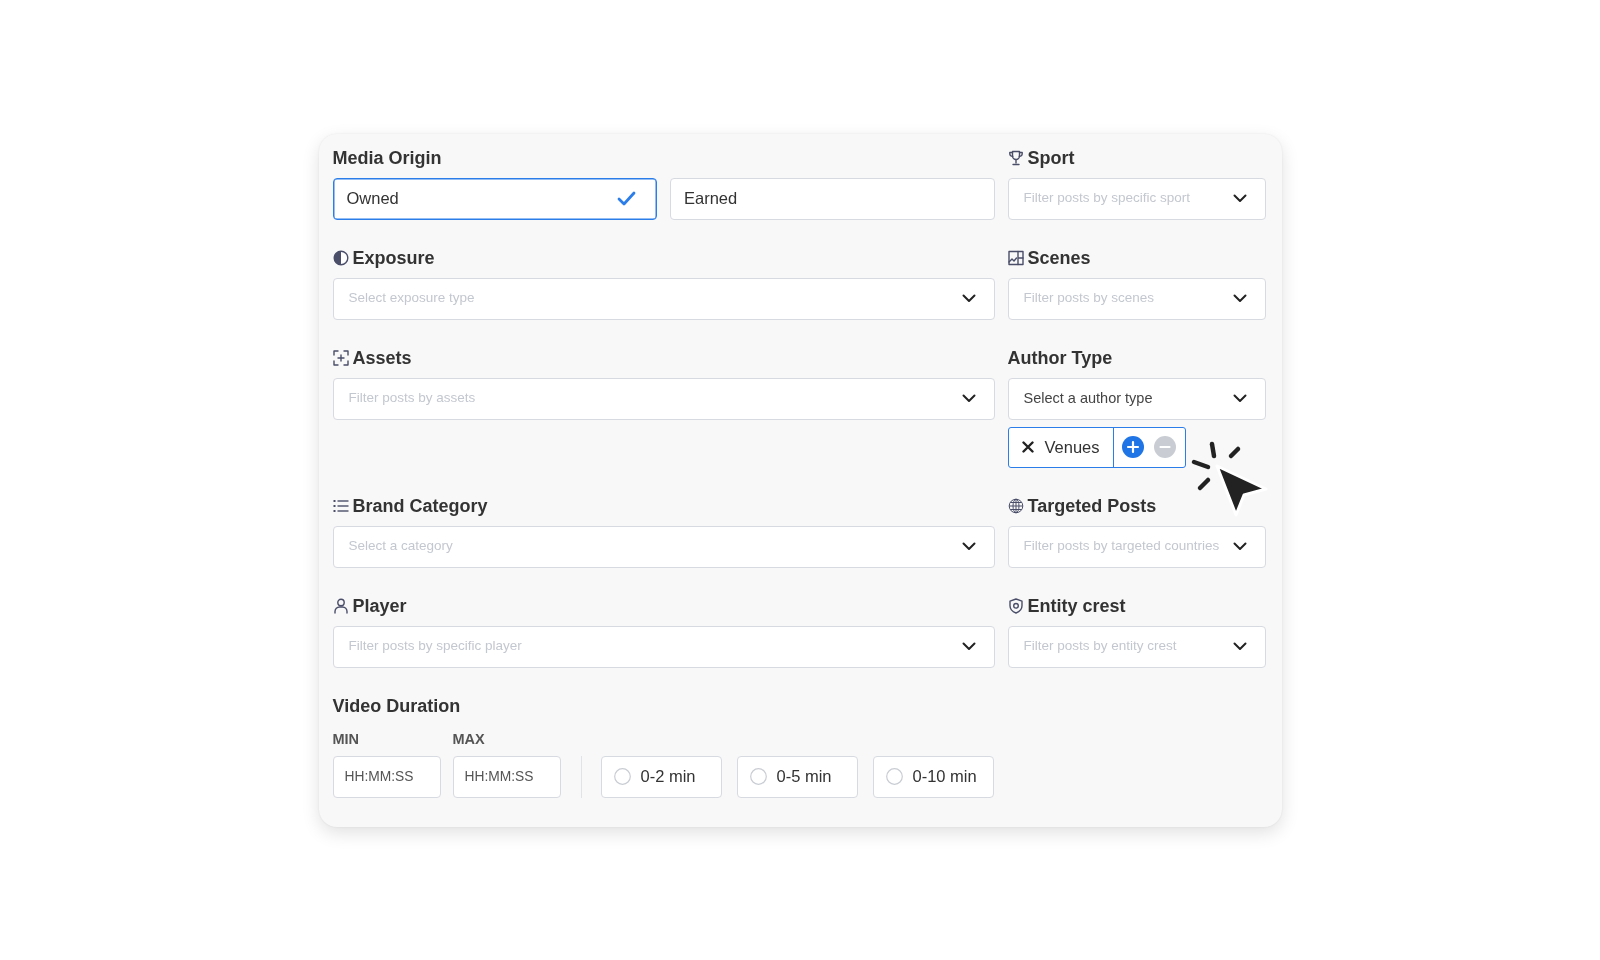 The image size is (1600, 960). I want to click on dropdown: Filter posts by assets, so click(663, 398).